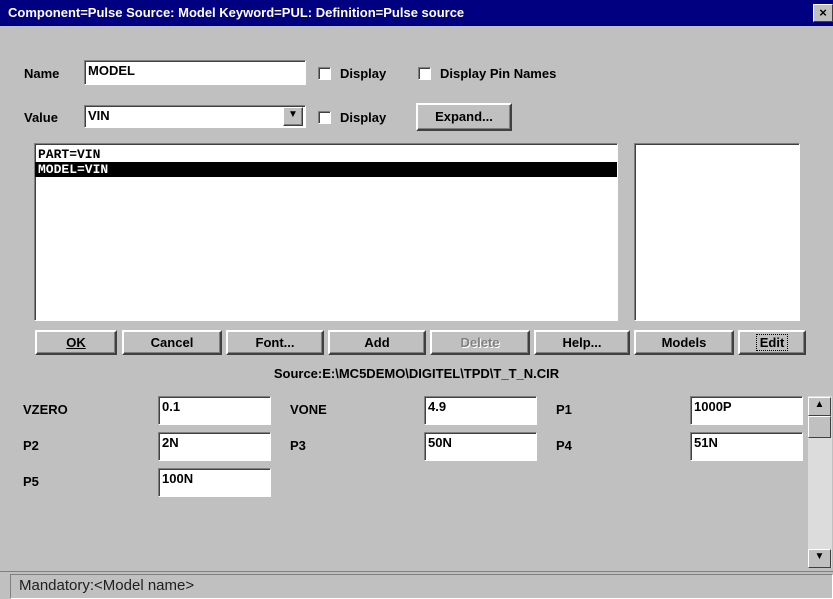  I want to click on name-input: MODEL, so click(195, 72).